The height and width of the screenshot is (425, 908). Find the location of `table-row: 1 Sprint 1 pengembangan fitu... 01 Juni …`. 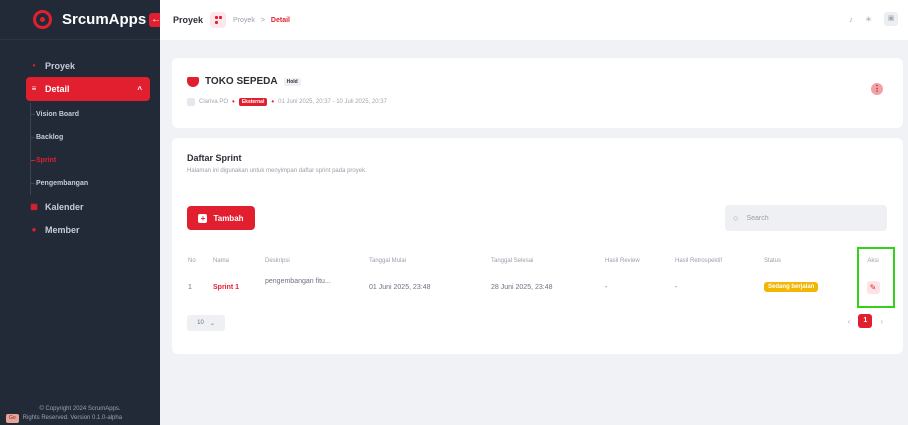

table-row: 1 Sprint 1 pengembangan fitu... 01 Juni … is located at coordinates (537, 287).